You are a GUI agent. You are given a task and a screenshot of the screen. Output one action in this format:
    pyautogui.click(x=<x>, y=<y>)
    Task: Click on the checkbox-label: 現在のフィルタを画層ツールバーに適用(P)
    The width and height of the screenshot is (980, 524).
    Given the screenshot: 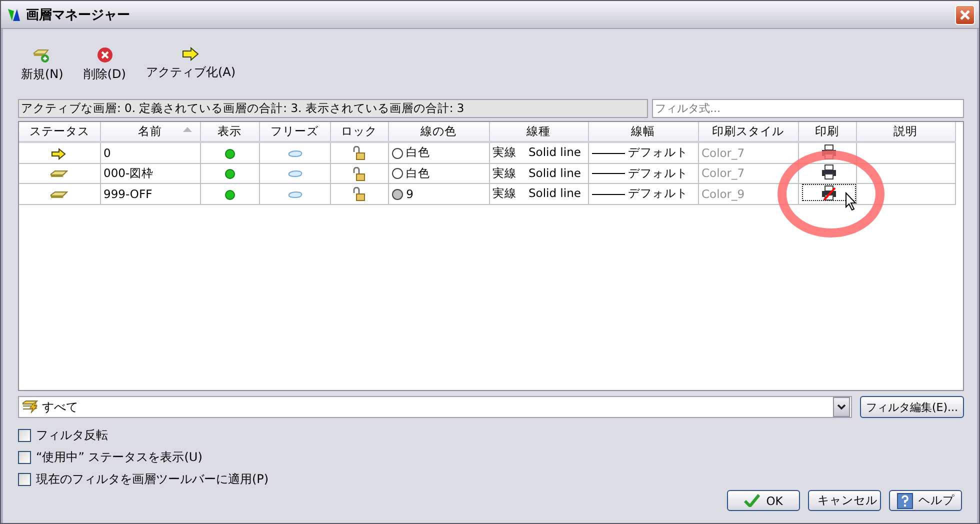 What is the action you would take?
    pyautogui.click(x=152, y=479)
    